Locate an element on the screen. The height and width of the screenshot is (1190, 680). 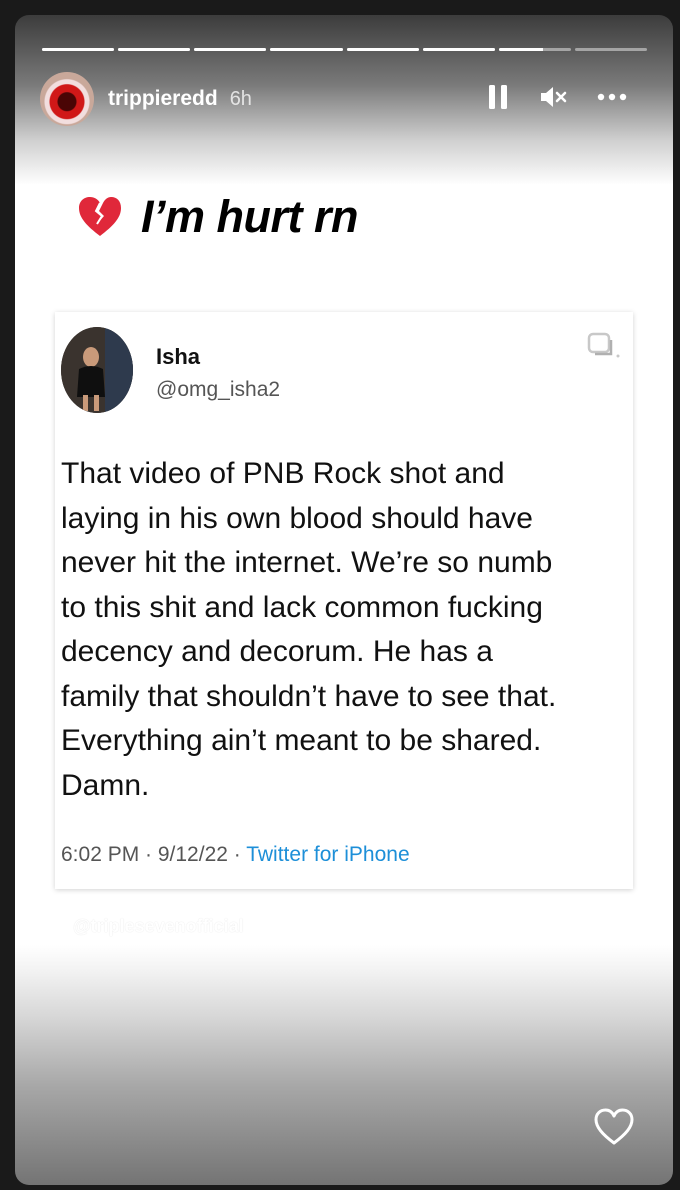
tweet-timestamp: 6:02 PM · 9/12/22 · is located at coordinates (154, 854).